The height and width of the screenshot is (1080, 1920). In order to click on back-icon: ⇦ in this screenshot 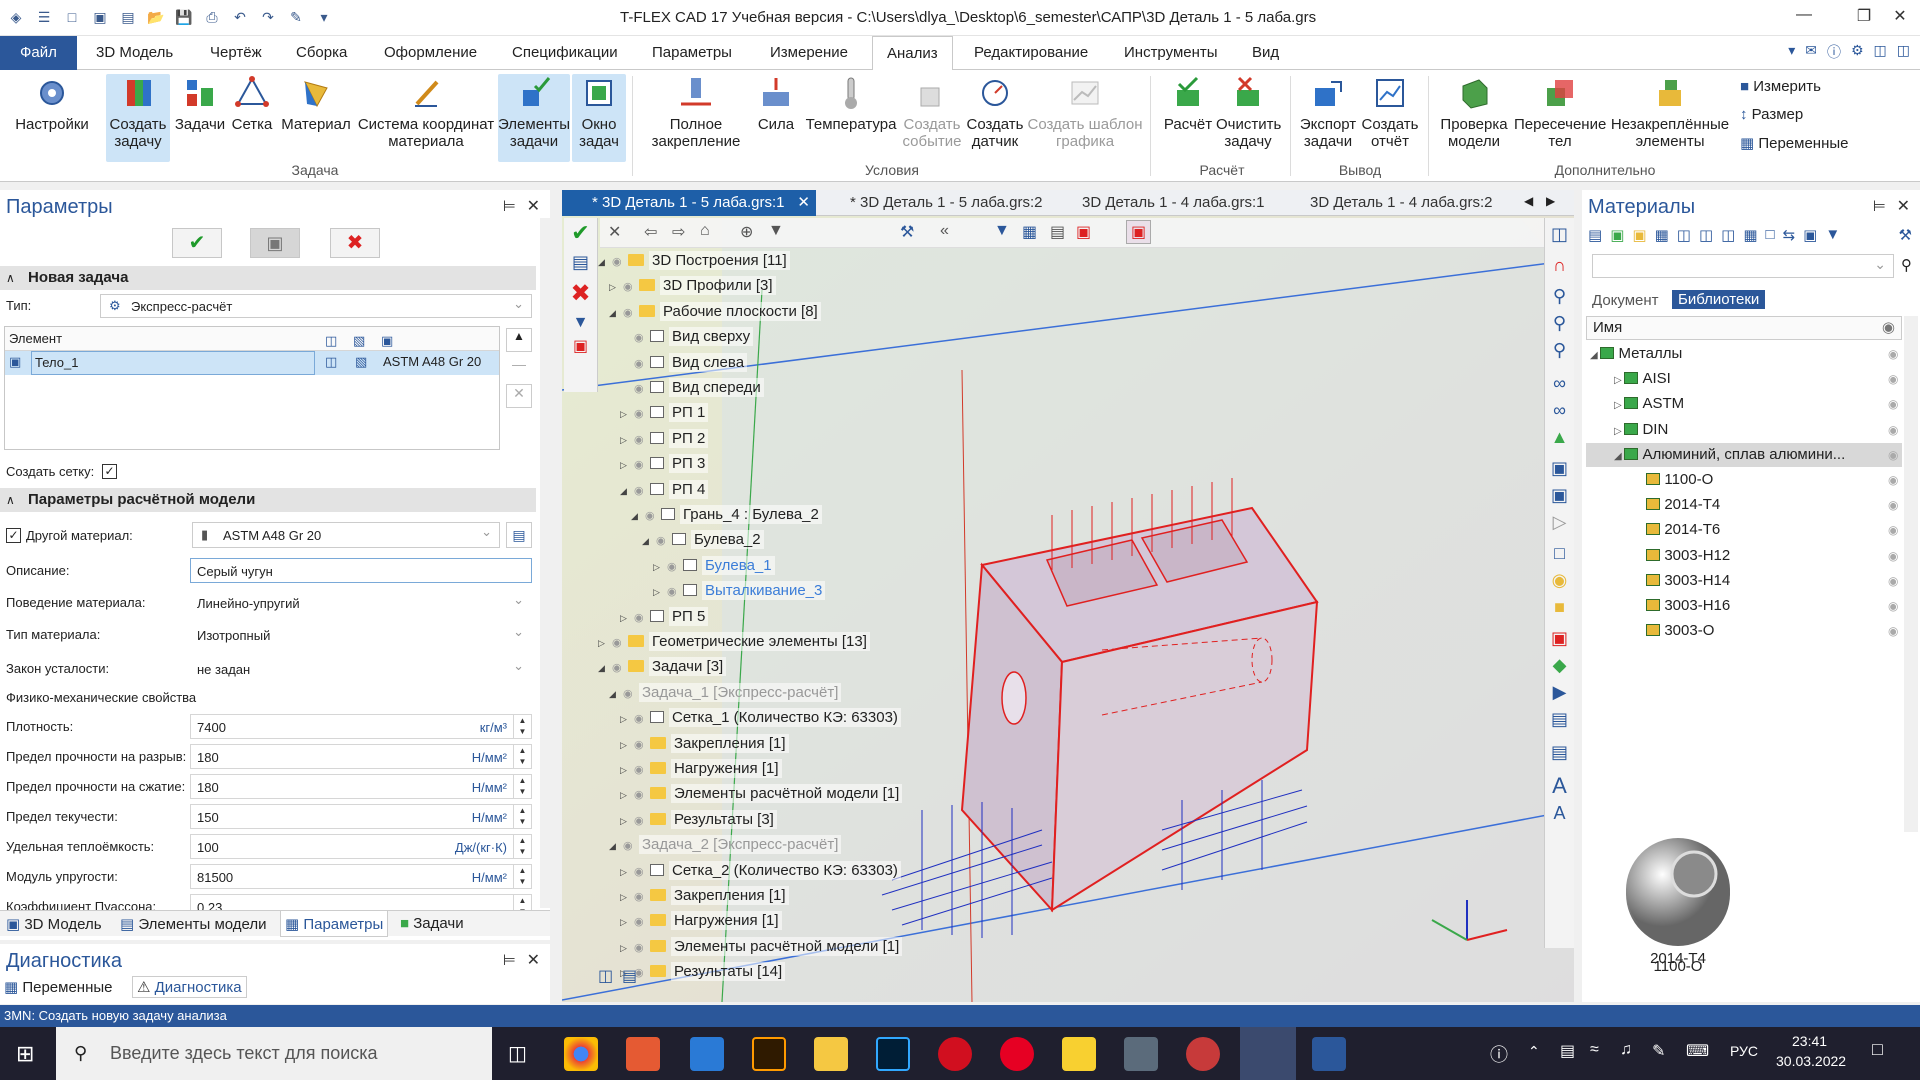, I will do `click(650, 232)`.